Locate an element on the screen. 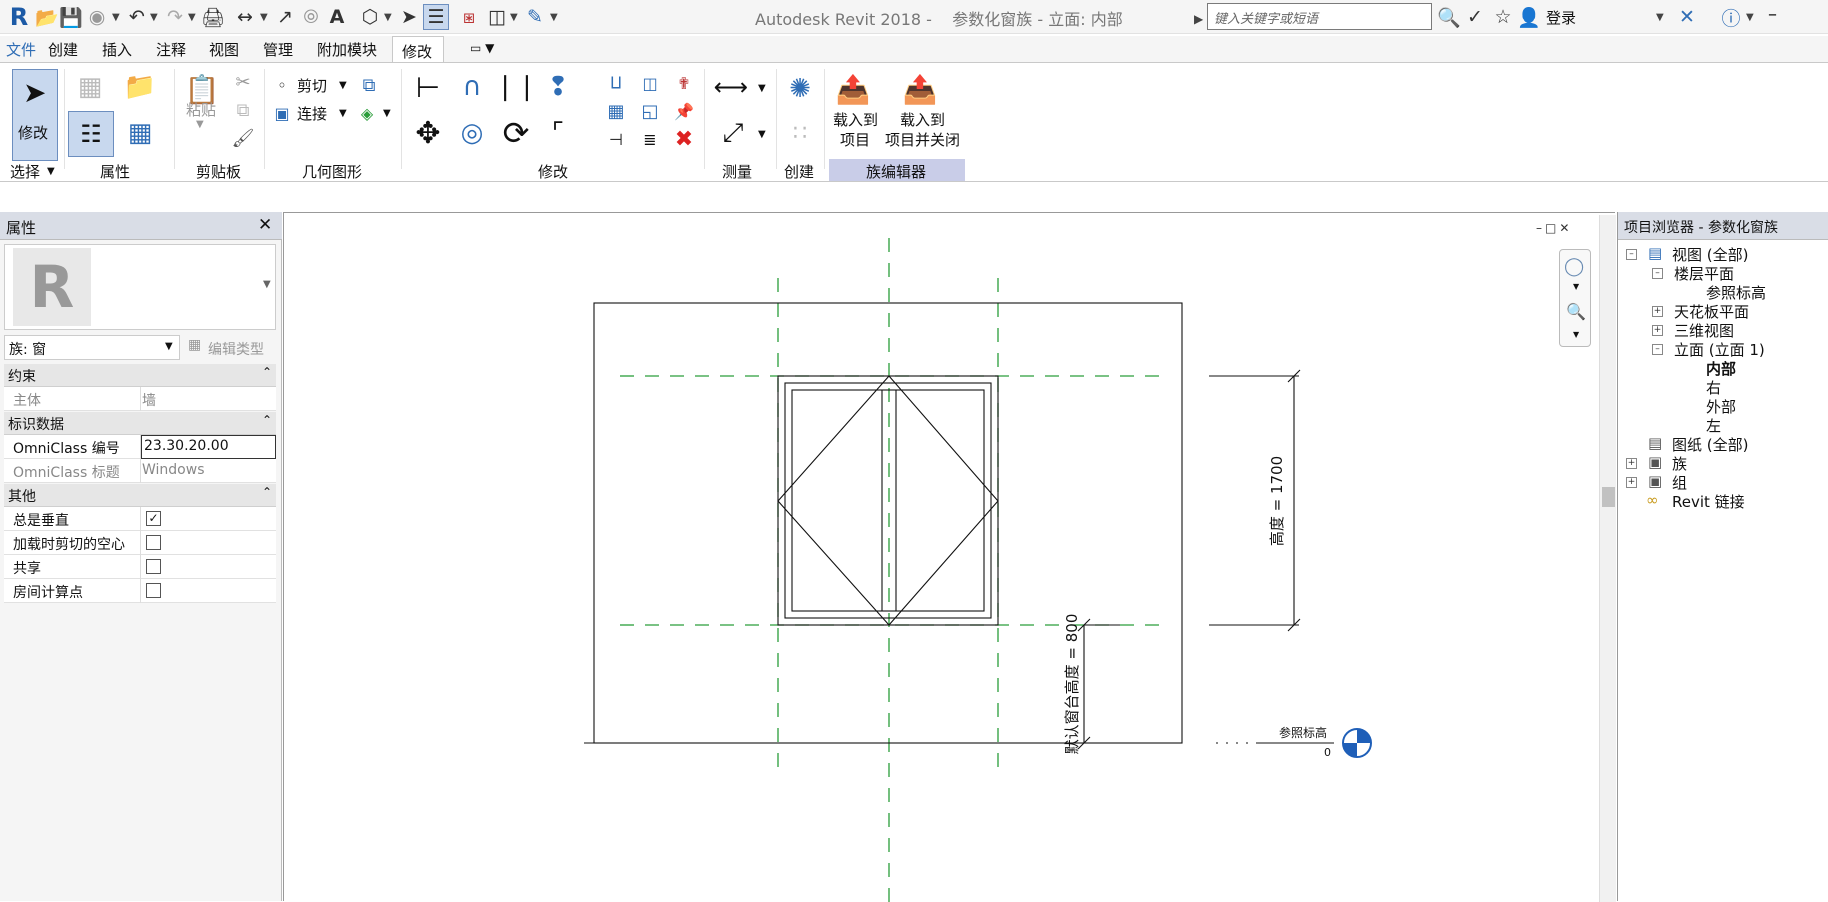  panel-toggle-icon: ▭ ▼ is located at coordinates (482, 48).